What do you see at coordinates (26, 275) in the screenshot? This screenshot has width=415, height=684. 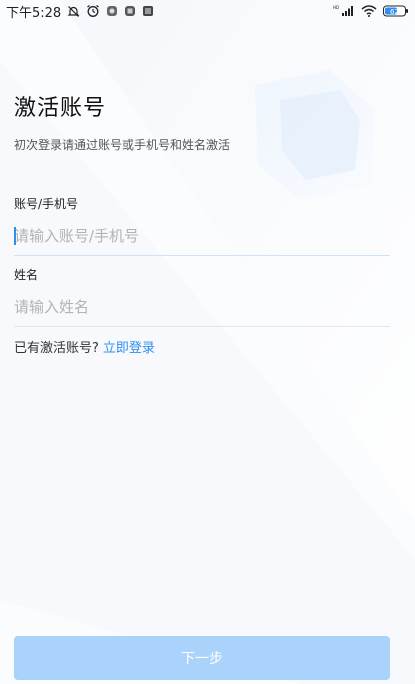 I see `name-field-label: 姓名` at bounding box center [26, 275].